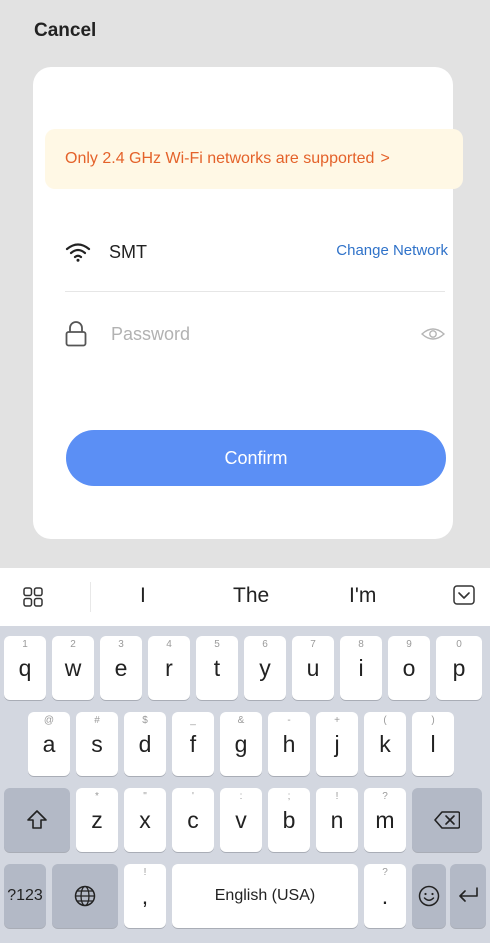 This screenshot has height=943, width=490. What do you see at coordinates (65, 31) in the screenshot?
I see `cancel-button: Cancel` at bounding box center [65, 31].